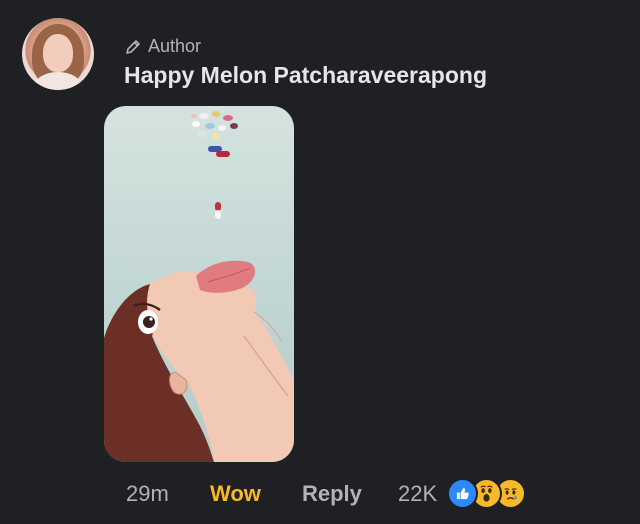 The width and height of the screenshot is (640, 524). I want to click on like-icon, so click(463, 493).